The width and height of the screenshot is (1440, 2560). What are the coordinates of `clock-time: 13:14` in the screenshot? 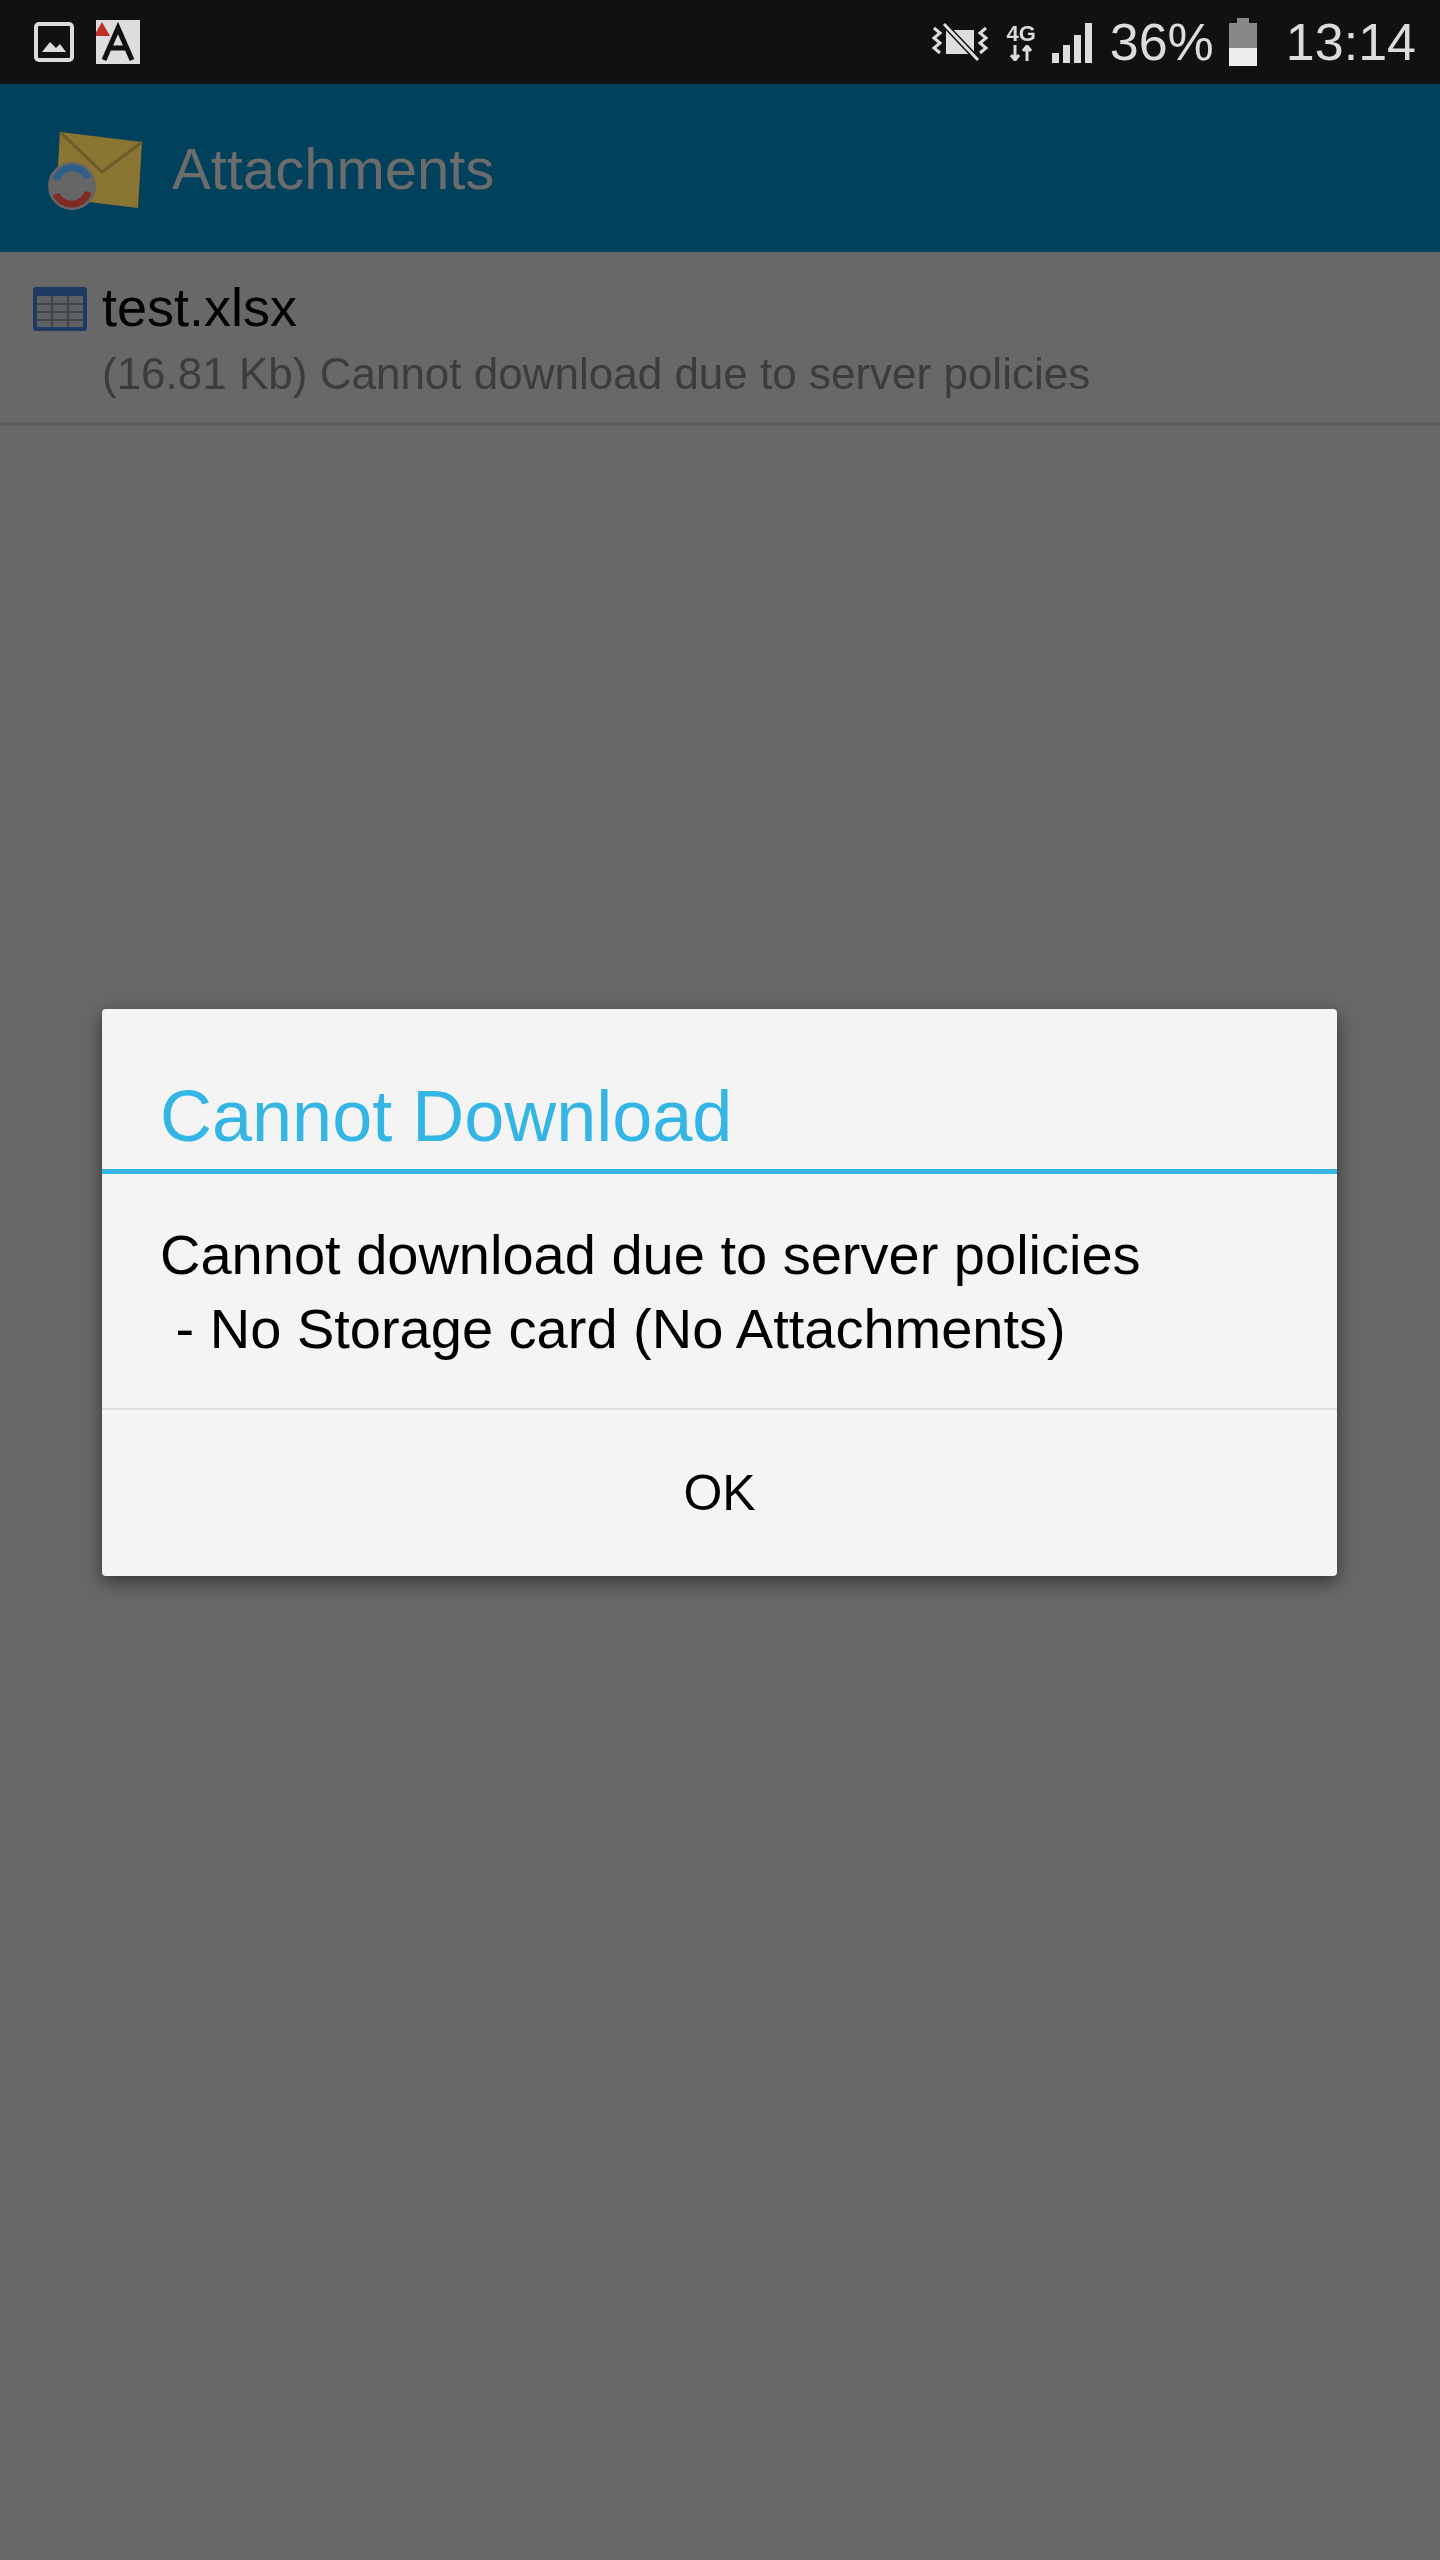 It's located at (1350, 42).